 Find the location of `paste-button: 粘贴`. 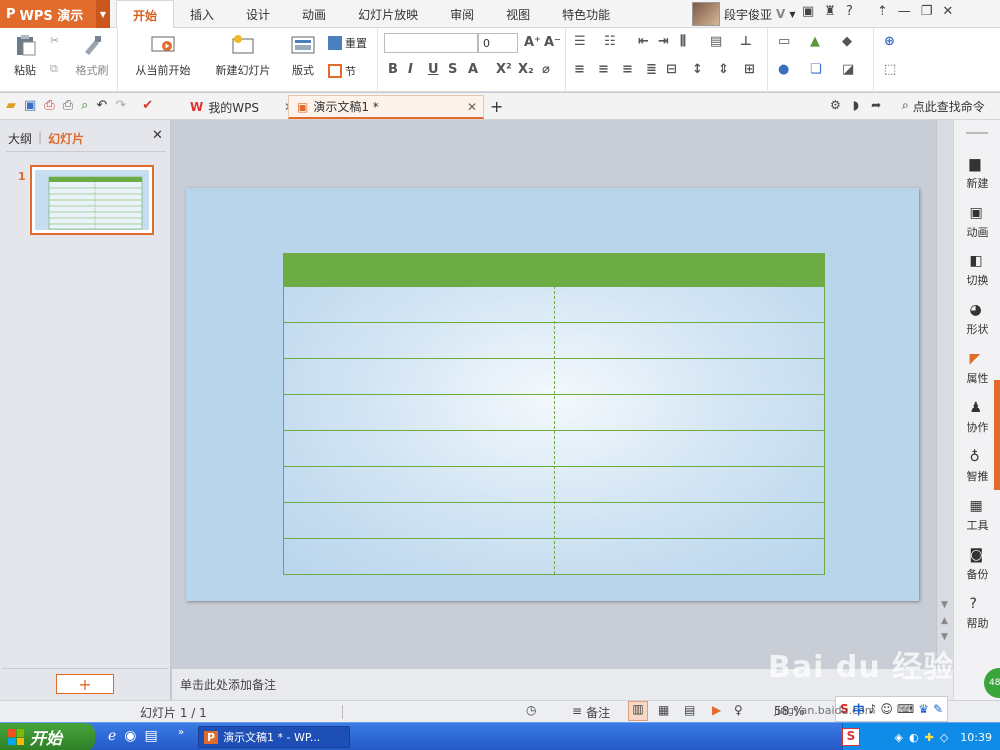

paste-button: 粘贴 is located at coordinates (25, 53).